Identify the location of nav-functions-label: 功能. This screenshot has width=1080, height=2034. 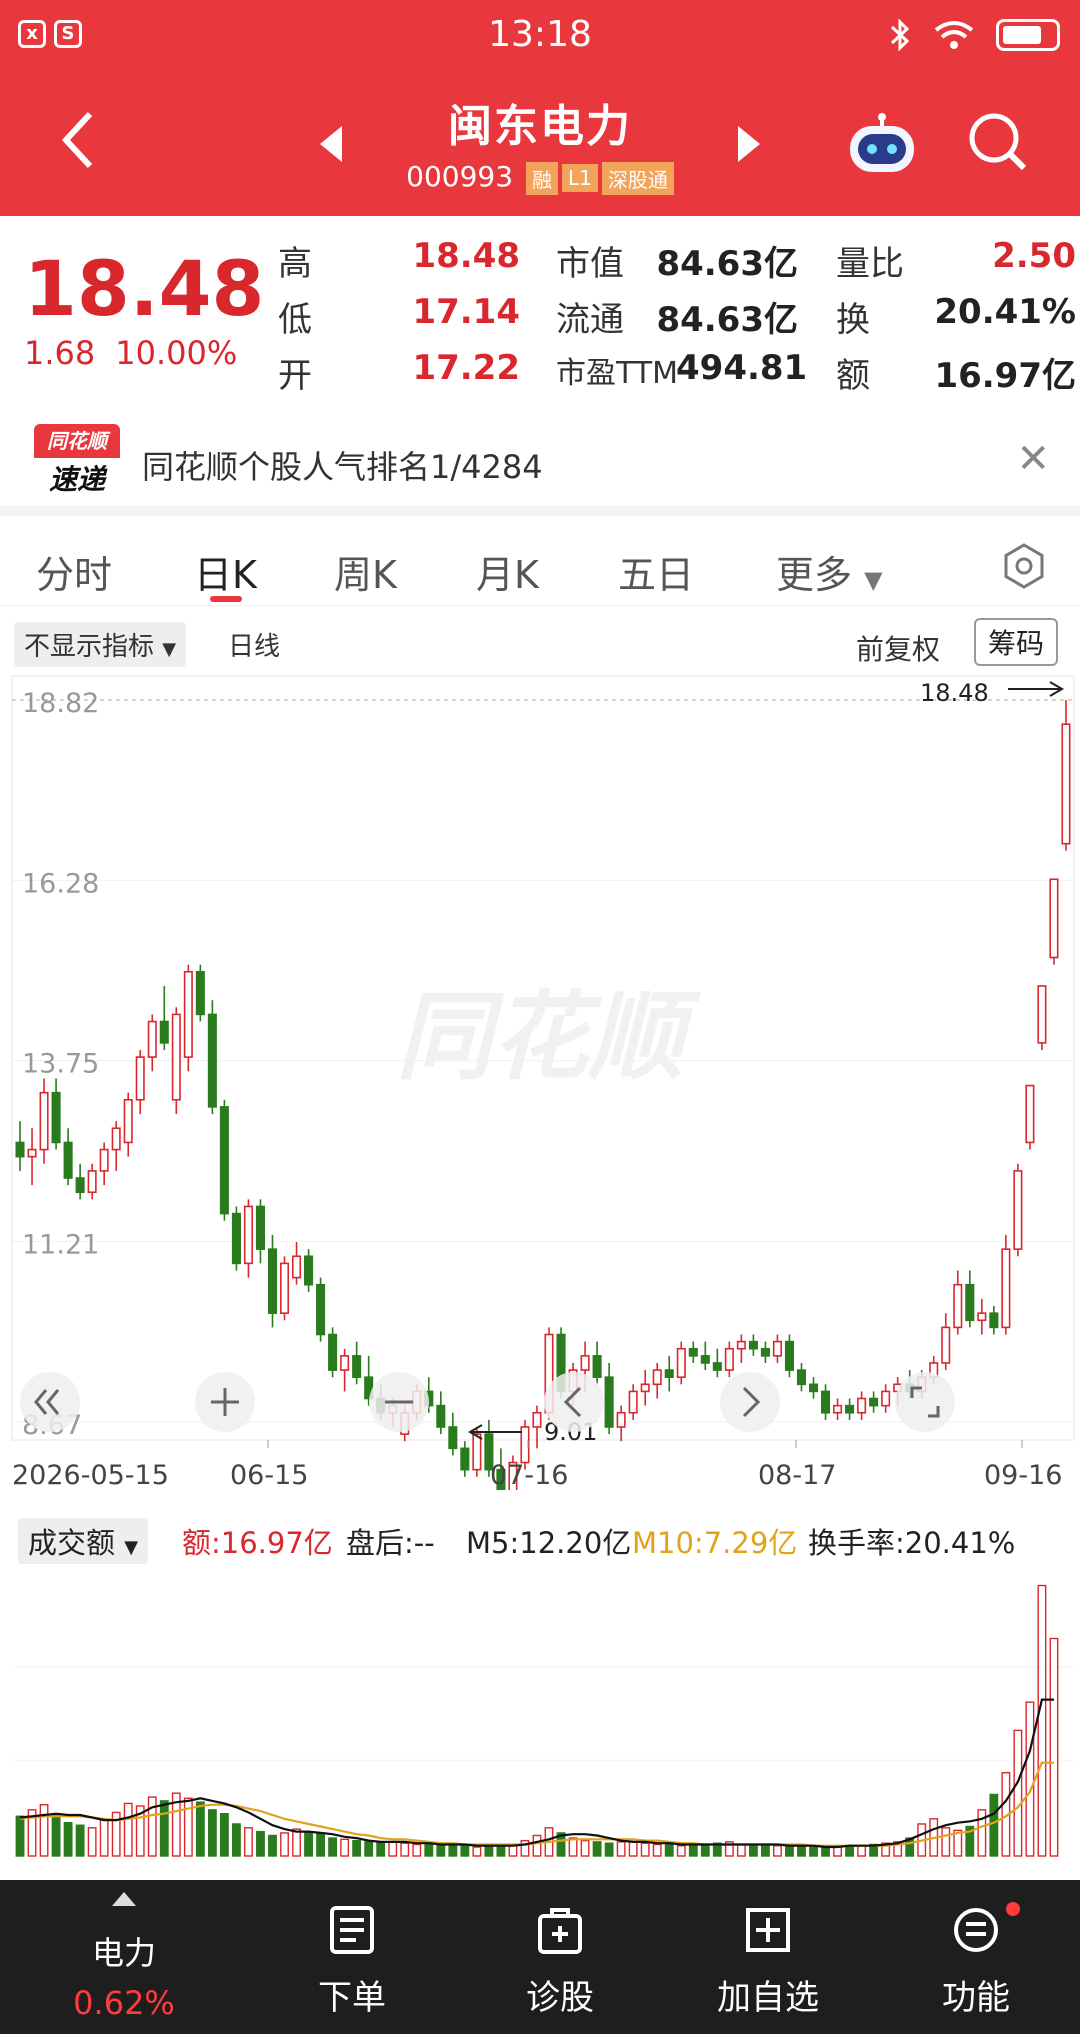
(976, 1998).